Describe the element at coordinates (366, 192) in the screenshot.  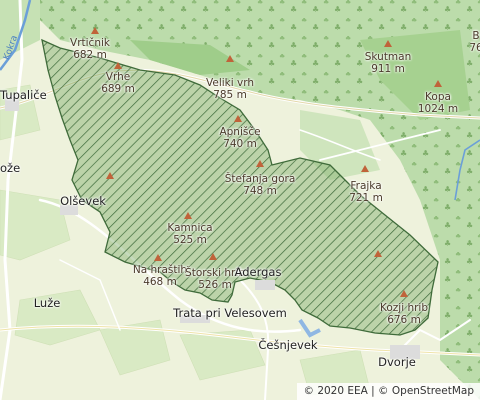
I see `peak-label-frajka: Frajka 721 m` at that location.